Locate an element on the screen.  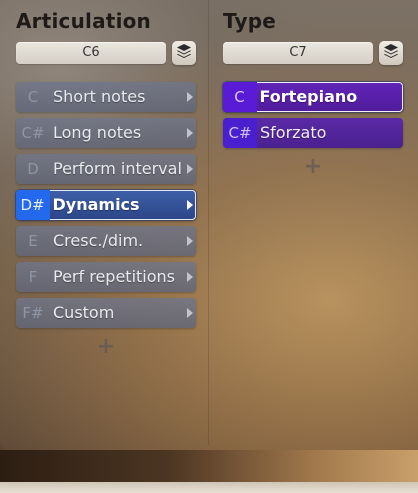
articulation-item: C Short notes is located at coordinates (106, 97).